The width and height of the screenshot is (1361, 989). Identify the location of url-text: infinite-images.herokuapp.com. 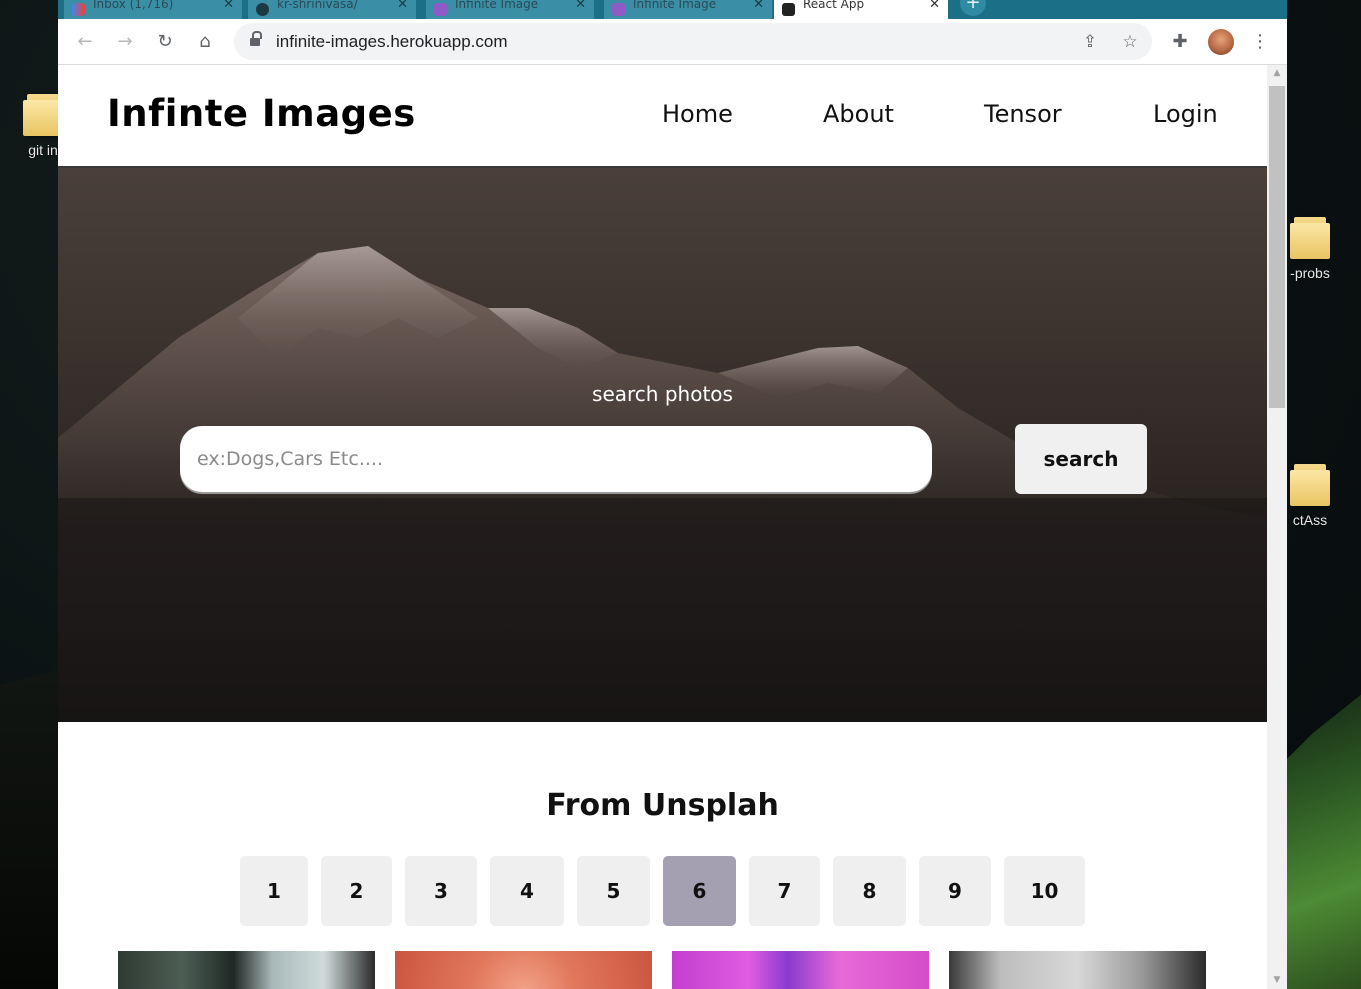
(392, 41).